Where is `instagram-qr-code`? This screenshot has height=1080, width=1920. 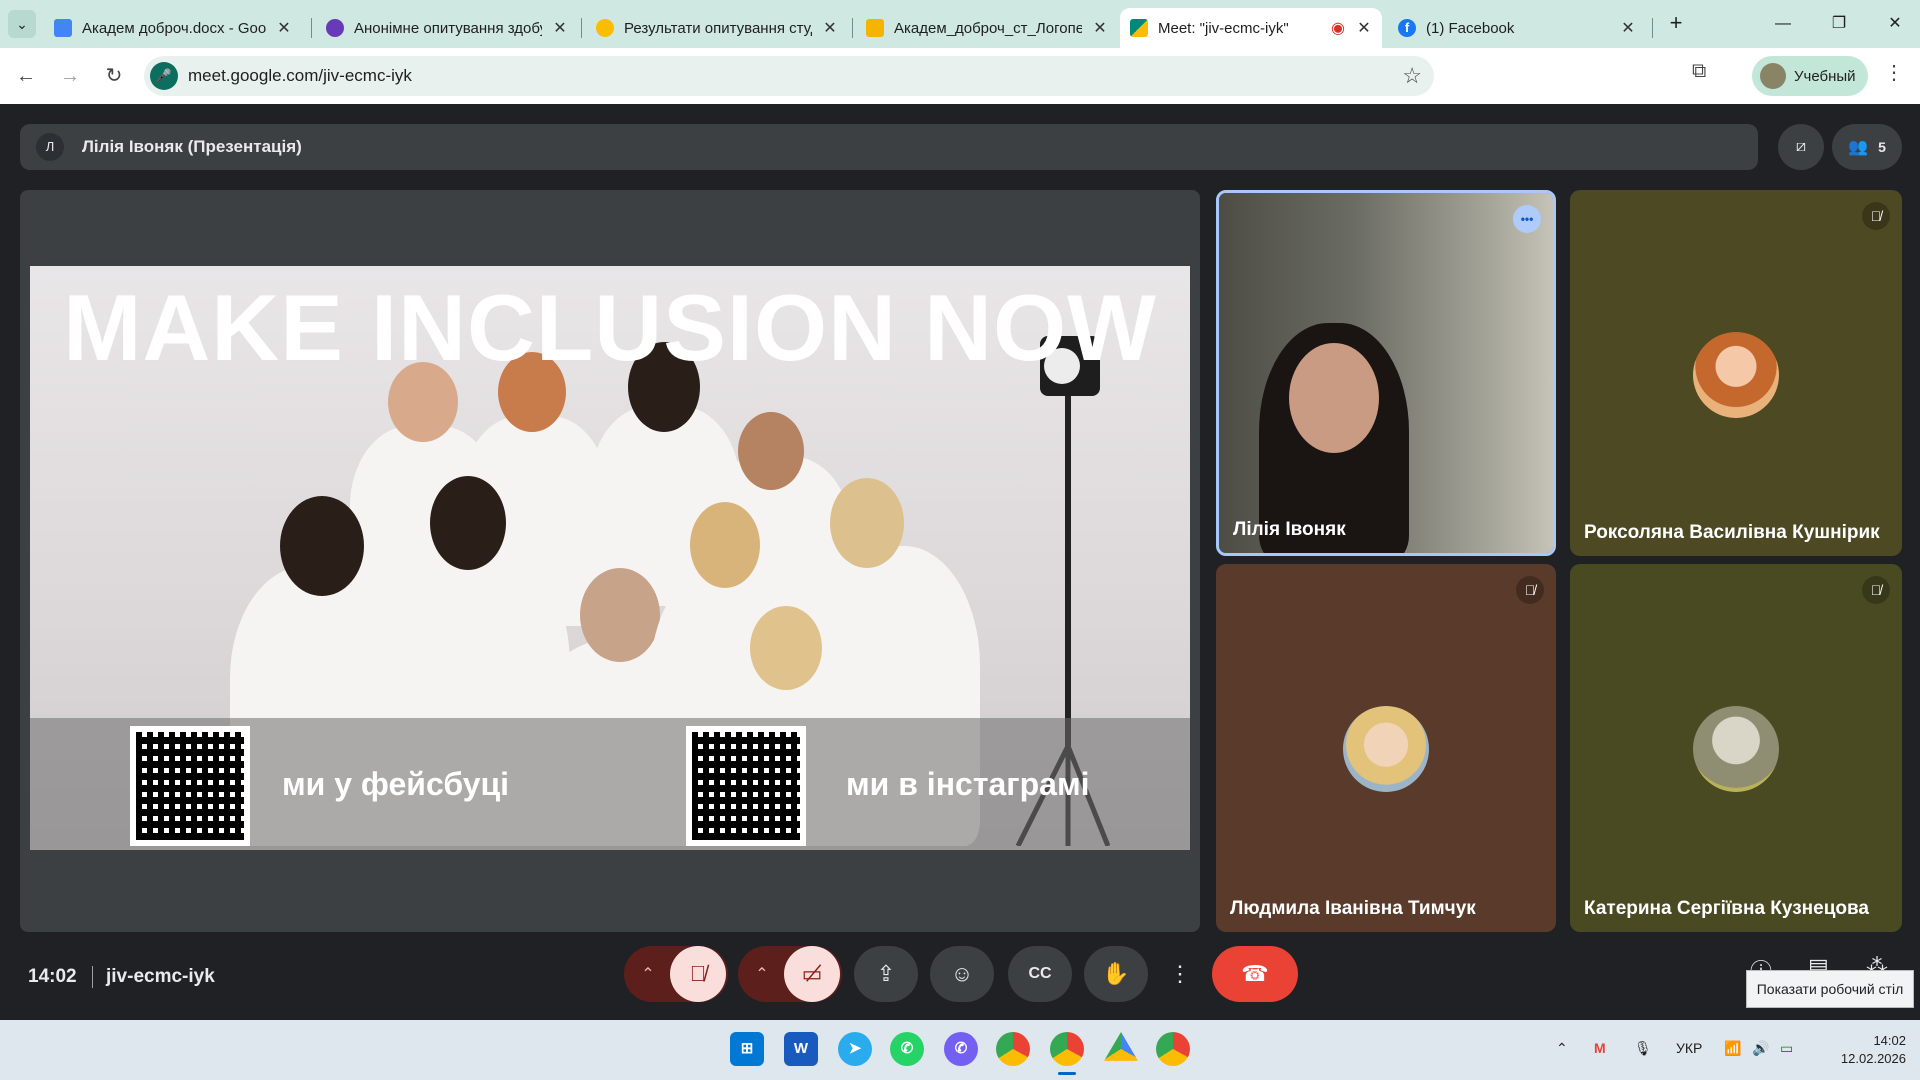
instagram-qr-code is located at coordinates (746, 786).